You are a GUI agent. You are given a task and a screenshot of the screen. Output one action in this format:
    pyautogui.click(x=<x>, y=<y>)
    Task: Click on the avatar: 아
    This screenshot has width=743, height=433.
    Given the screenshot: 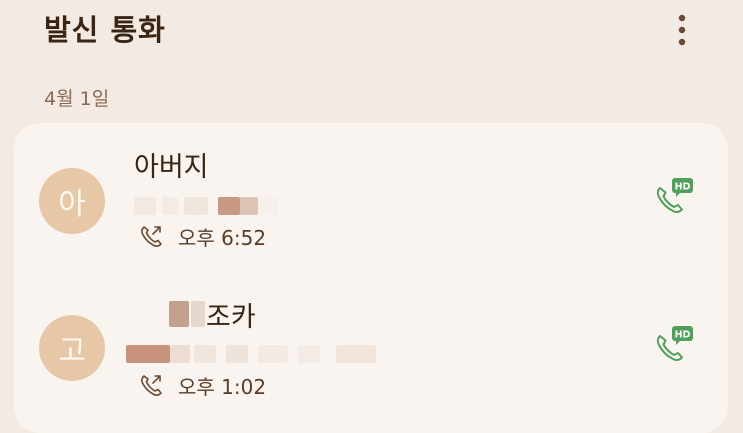 What is the action you would take?
    pyautogui.click(x=72, y=201)
    